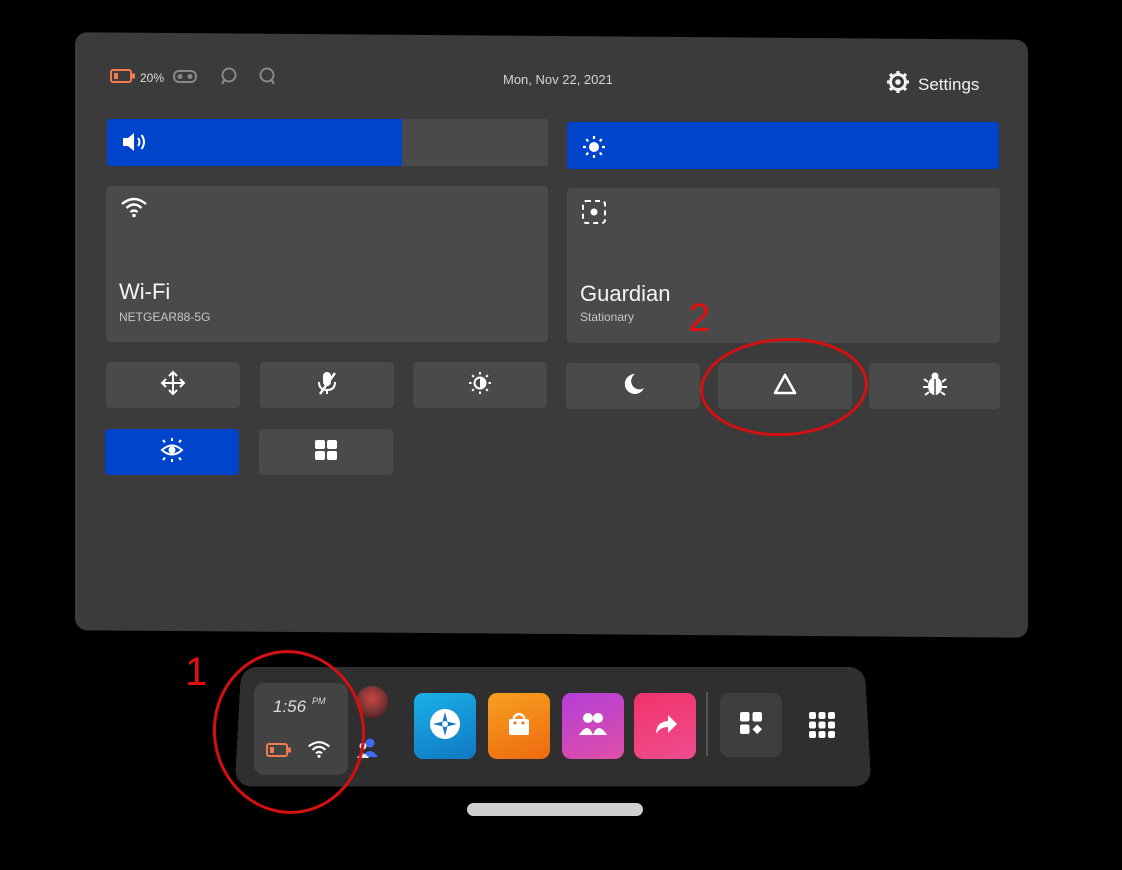  I want to click on mic-off-icon, so click(327, 385).